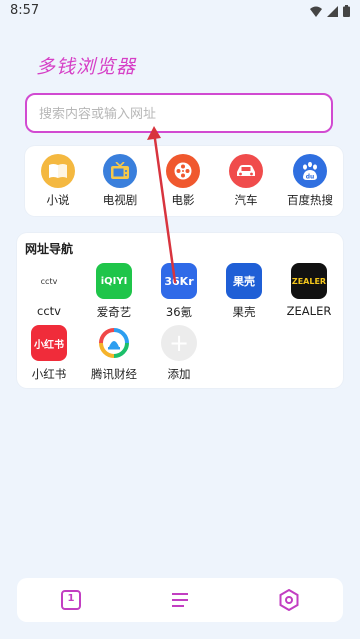 The width and height of the screenshot is (360, 639). I want to click on tencent-finance-logo-icon, so click(114, 343).